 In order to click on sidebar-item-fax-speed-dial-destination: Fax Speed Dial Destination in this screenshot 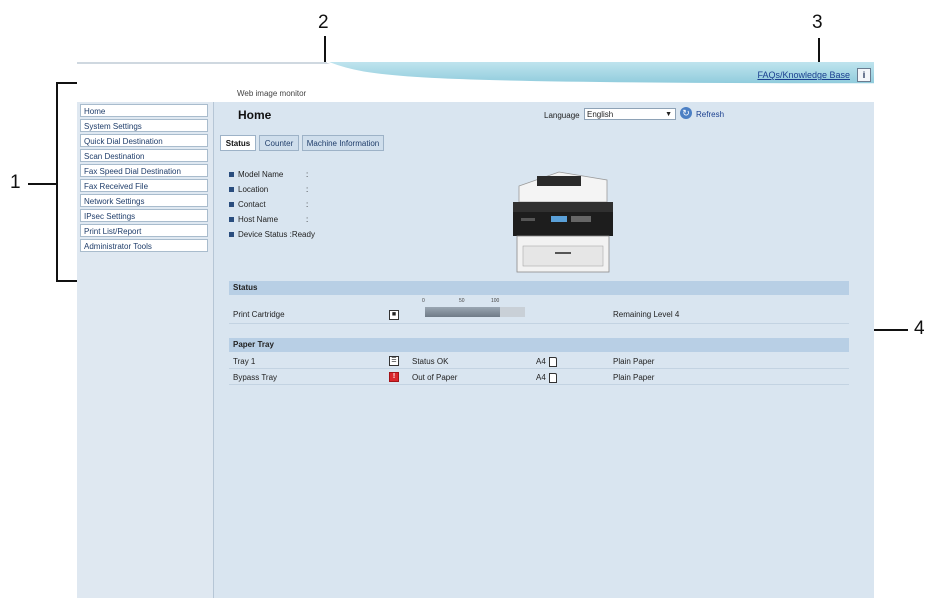, I will do `click(144, 170)`.